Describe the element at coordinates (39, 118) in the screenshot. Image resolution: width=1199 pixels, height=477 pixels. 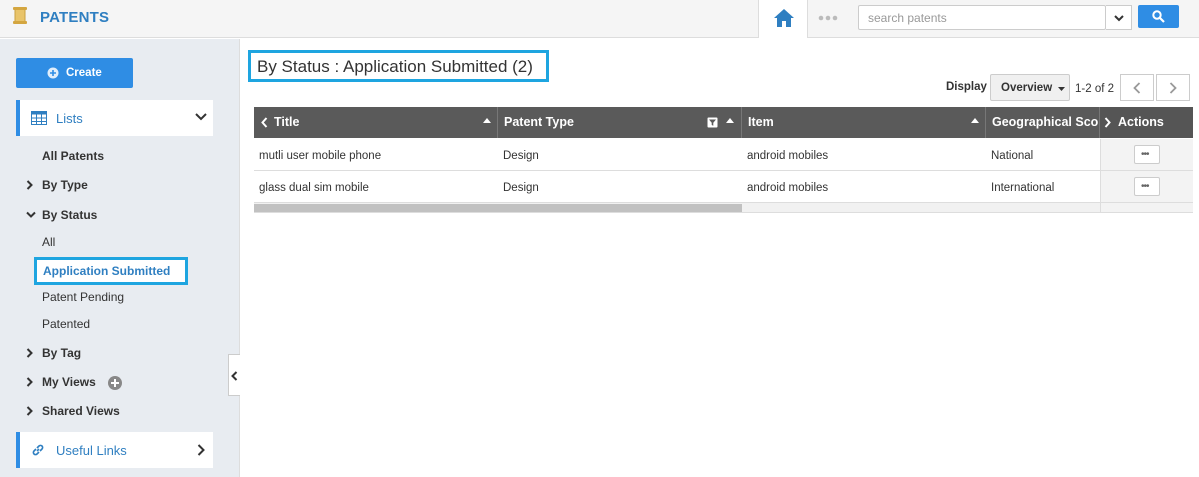
I see `list-table-icon` at that location.